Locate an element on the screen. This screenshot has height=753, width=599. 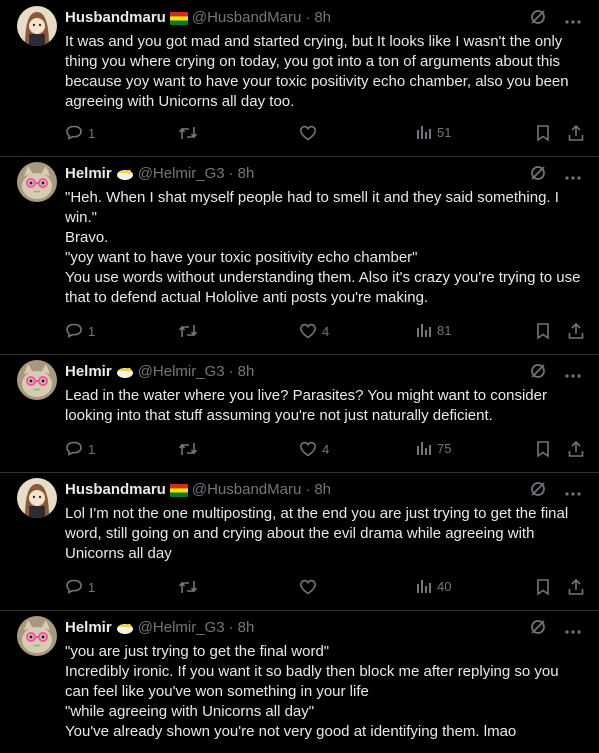
like-count: 4 is located at coordinates (326, 331).